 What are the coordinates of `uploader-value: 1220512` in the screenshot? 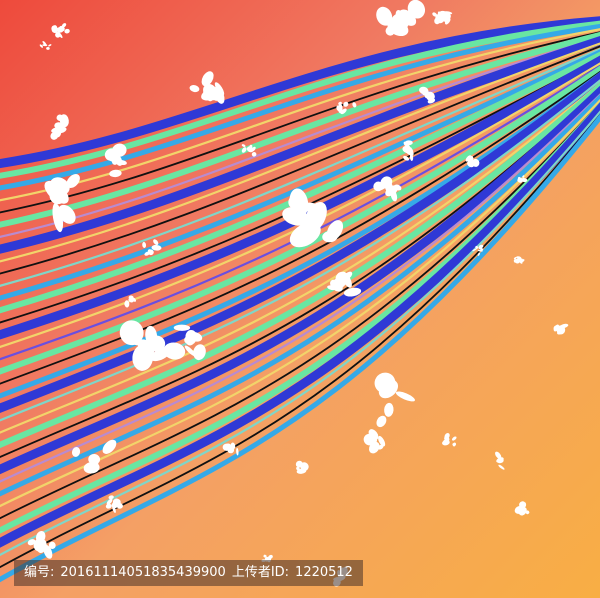 It's located at (324, 572).